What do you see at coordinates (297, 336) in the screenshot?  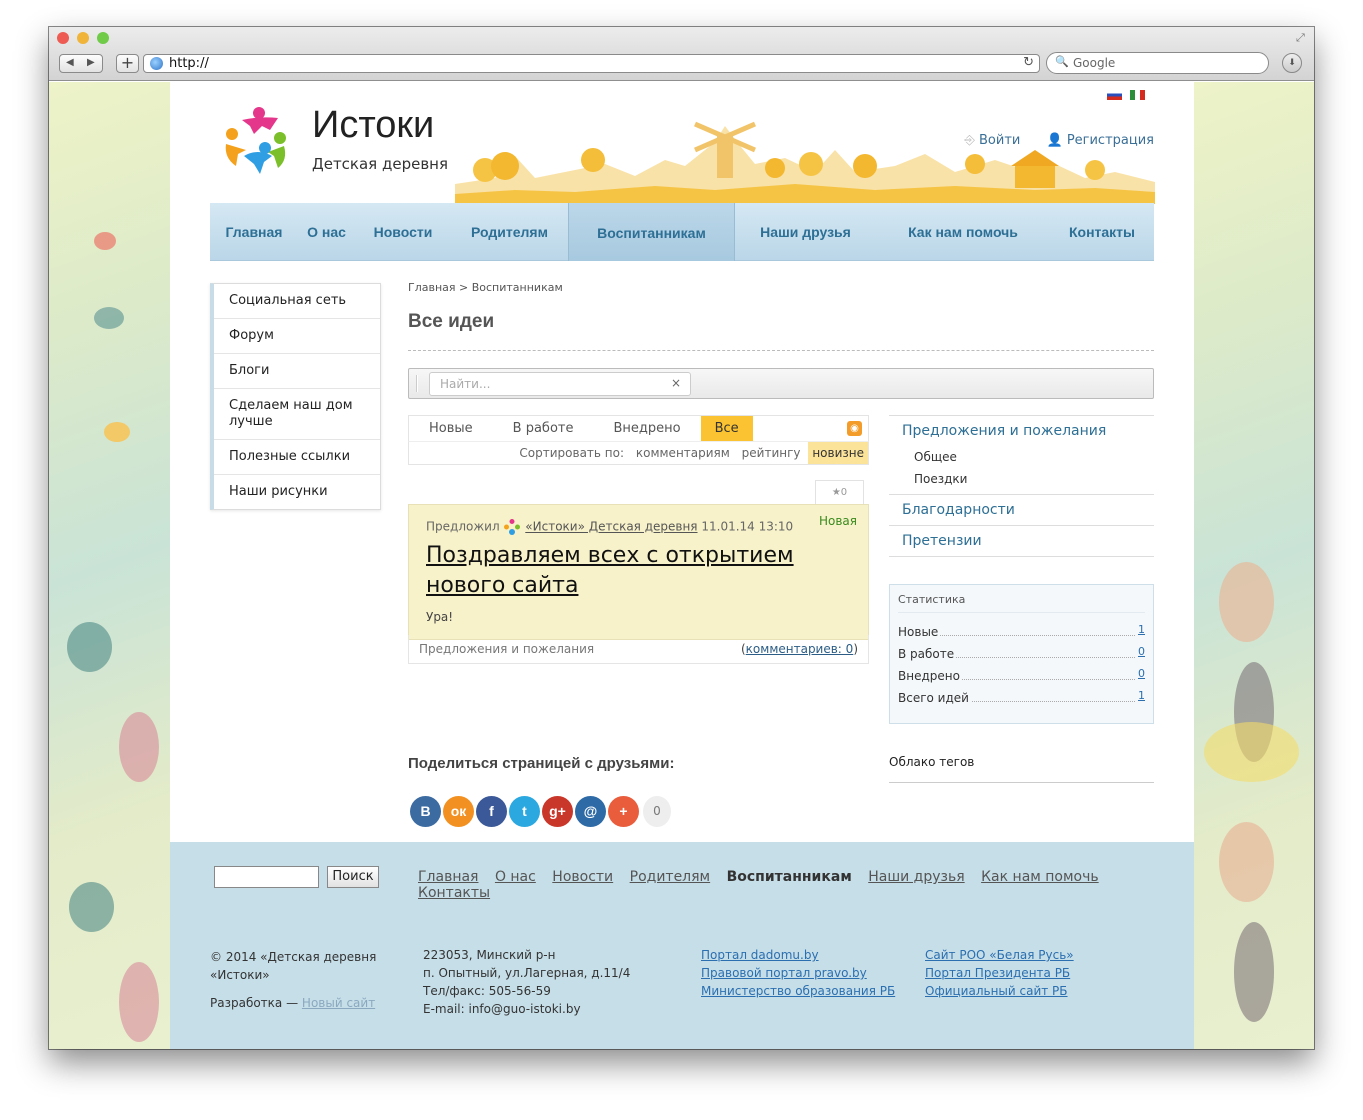 I see `sidebar-item-forum: Форум` at bounding box center [297, 336].